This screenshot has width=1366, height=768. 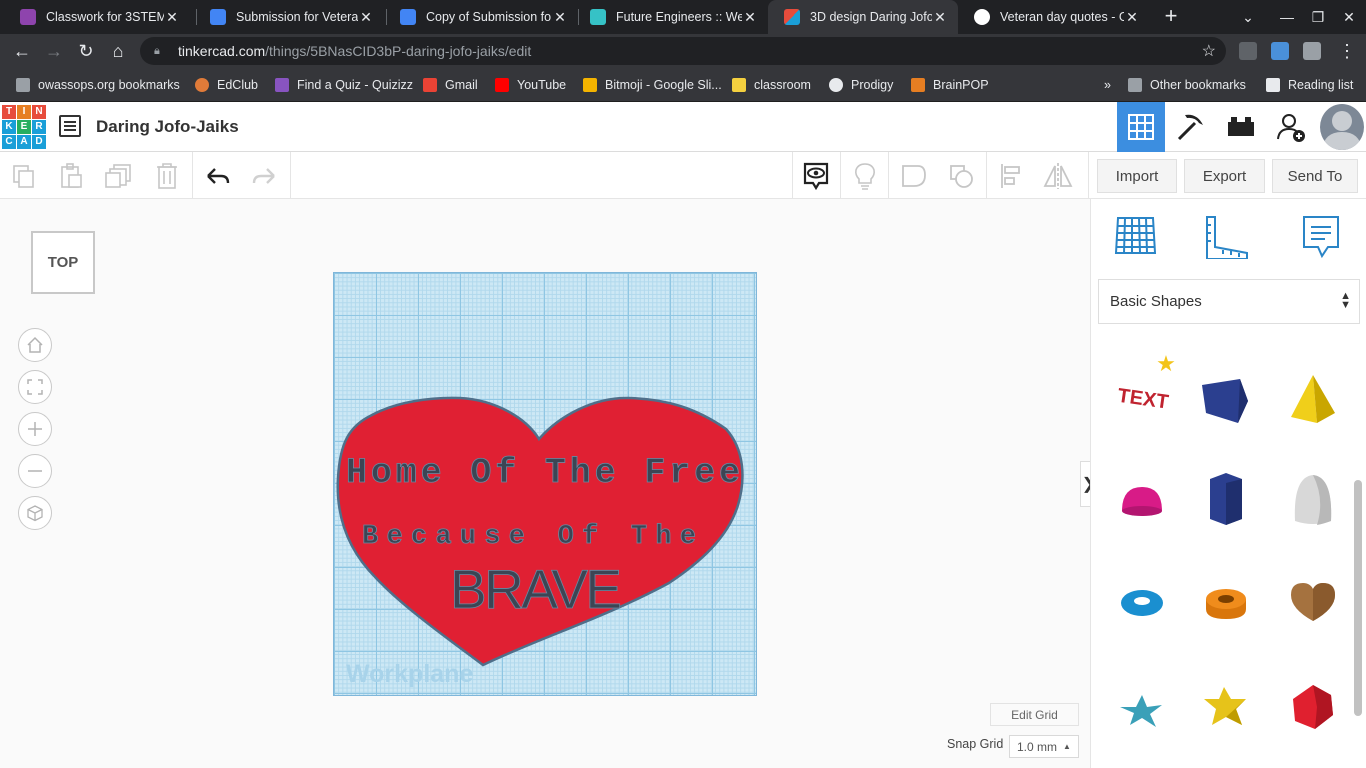 I want to click on shape-torus, so click(x=1142, y=603).